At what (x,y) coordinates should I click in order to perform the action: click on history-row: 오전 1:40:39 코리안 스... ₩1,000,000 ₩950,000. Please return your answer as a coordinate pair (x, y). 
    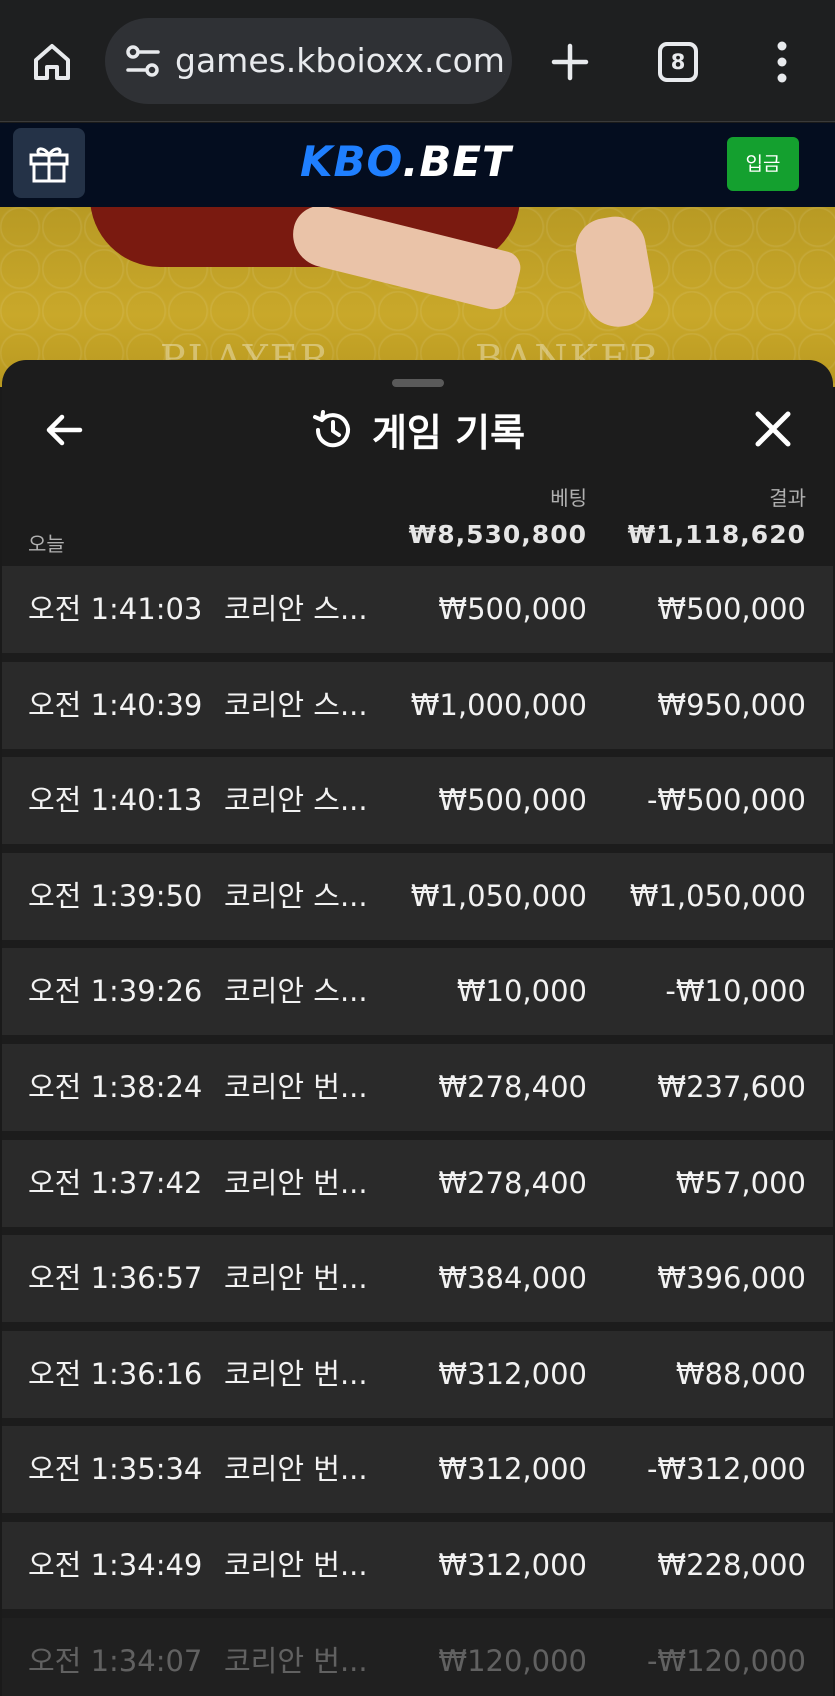
    Looking at the image, I should click on (417, 705).